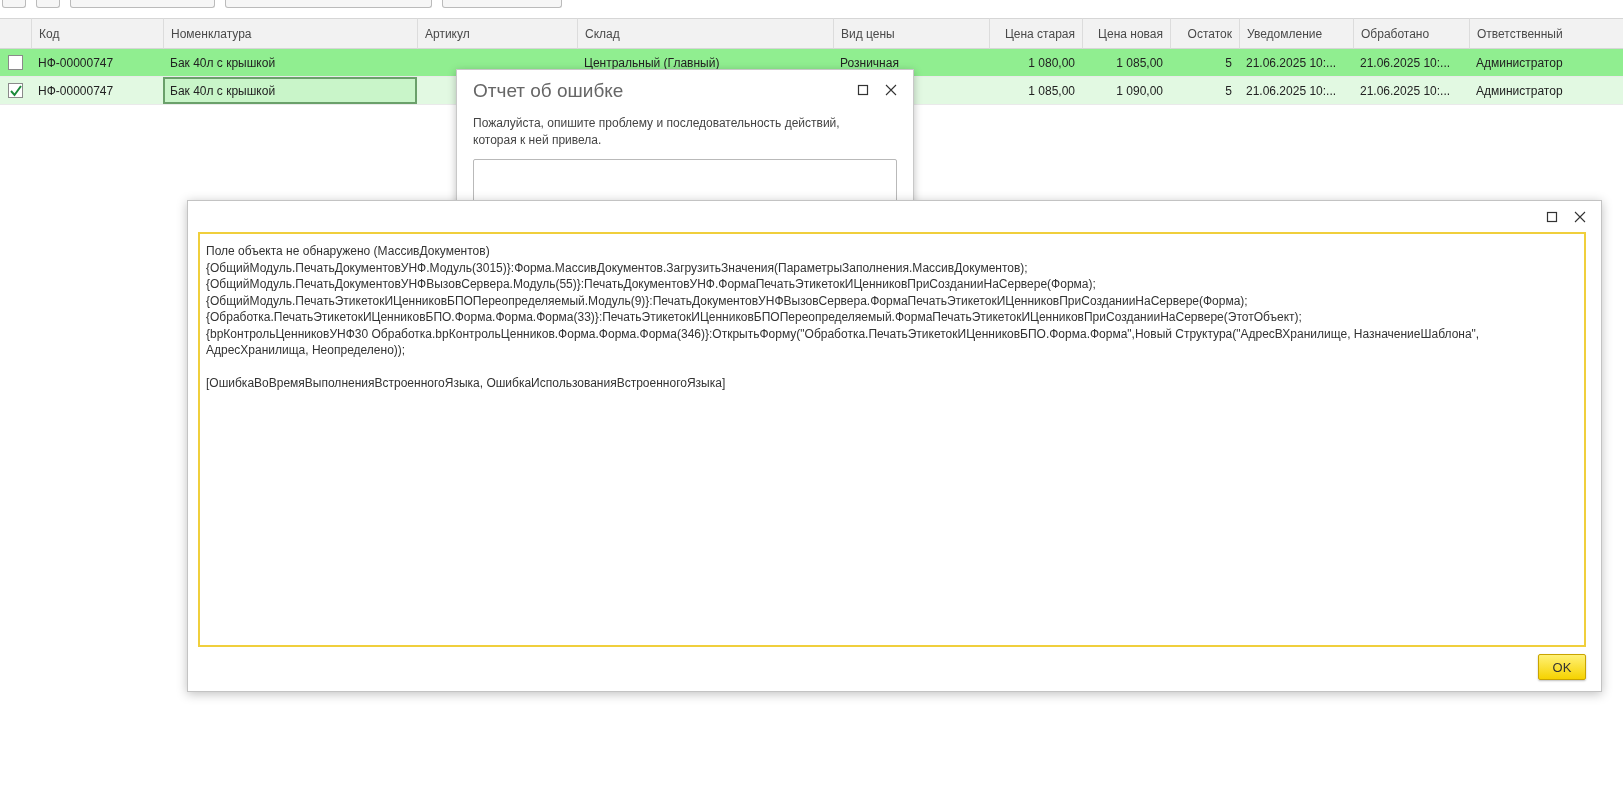 The height and width of the screenshot is (796, 1623). What do you see at coordinates (1051, 63) in the screenshot?
I see `table-cell-text: 1 080,00` at bounding box center [1051, 63].